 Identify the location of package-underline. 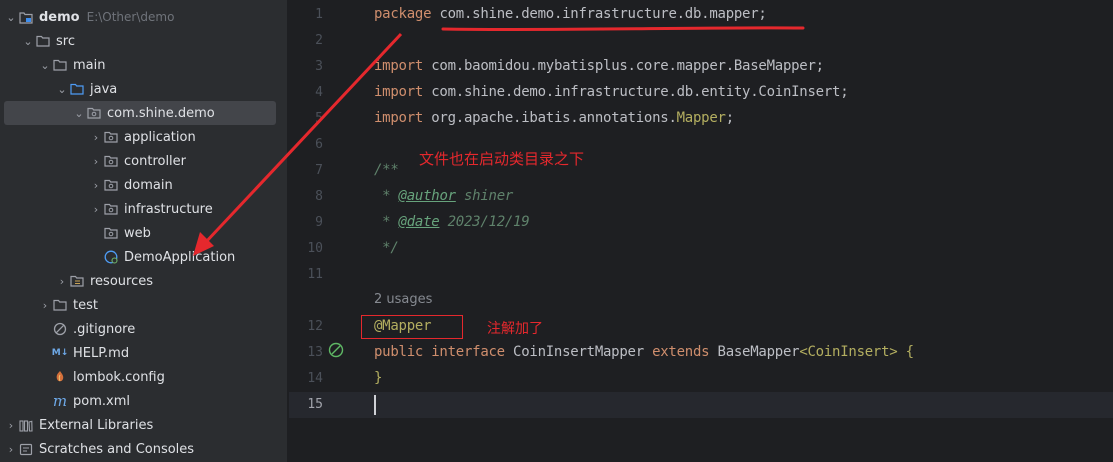
(623, 29).